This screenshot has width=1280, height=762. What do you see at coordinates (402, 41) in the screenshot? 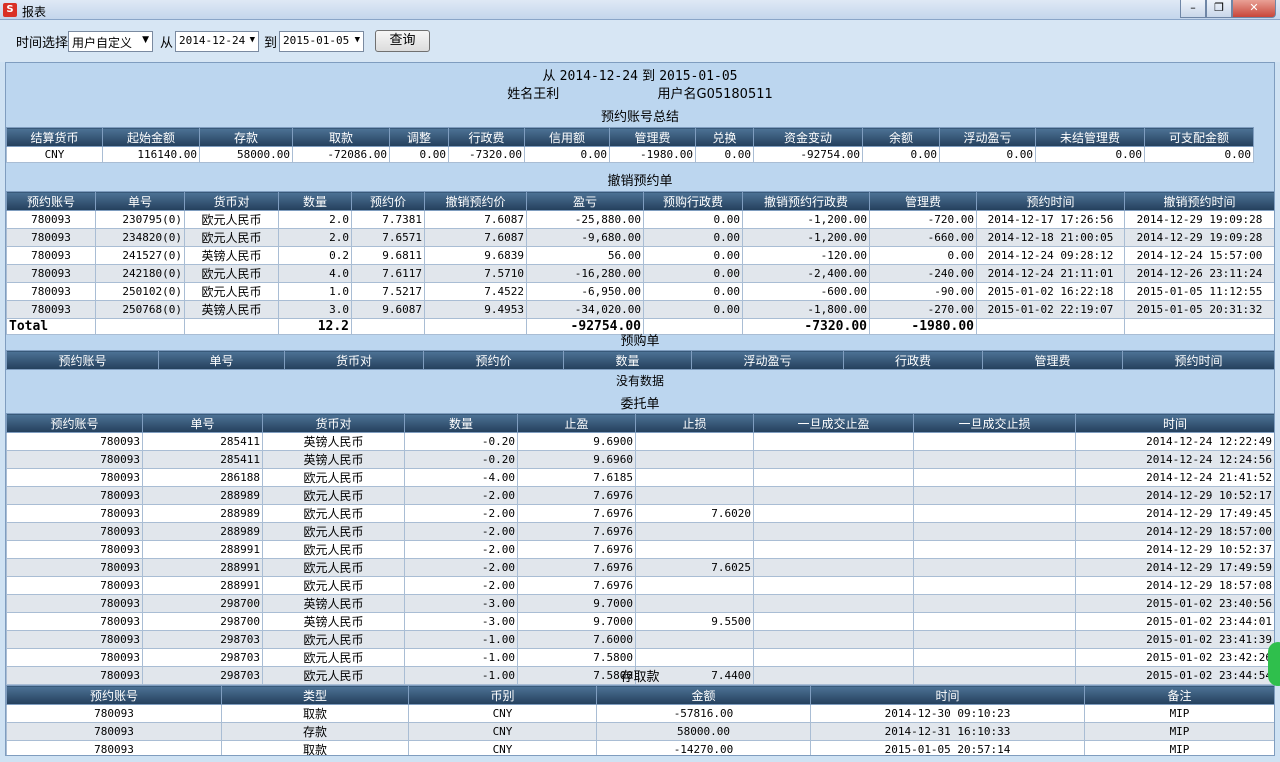
I see `query-button: 查询` at bounding box center [402, 41].